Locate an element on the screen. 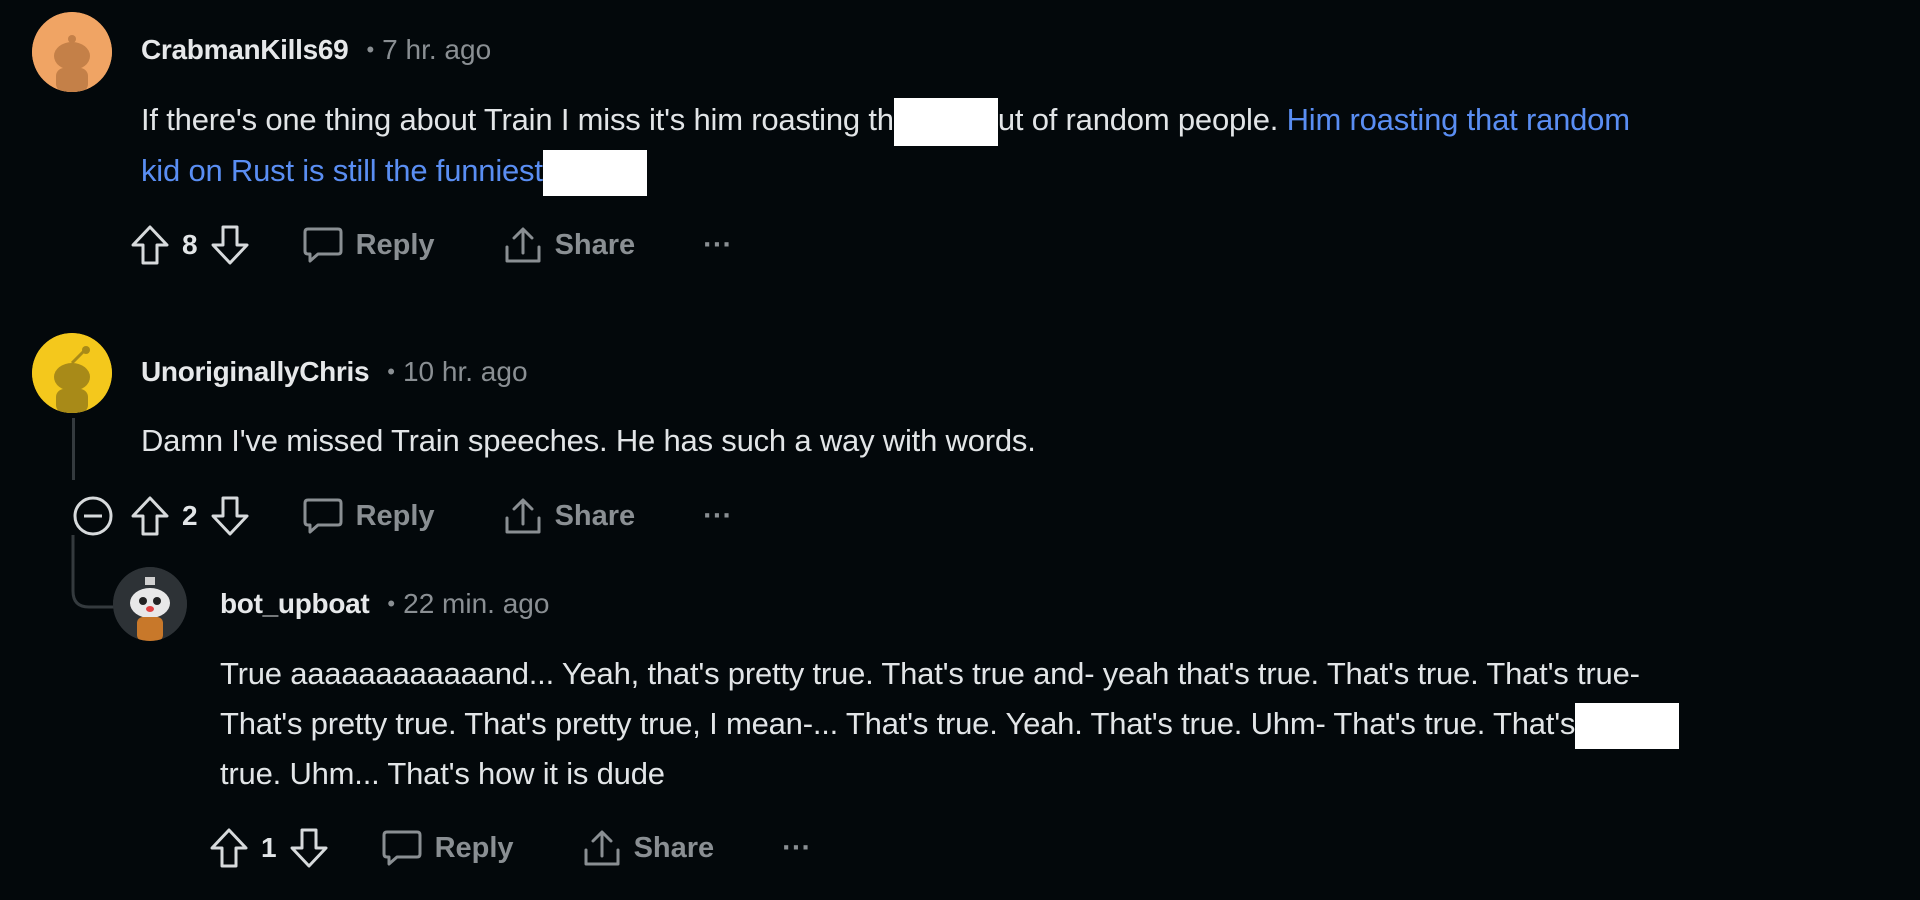  comment-actions: 2 Reply Share ··· is located at coordinates (402, 516).